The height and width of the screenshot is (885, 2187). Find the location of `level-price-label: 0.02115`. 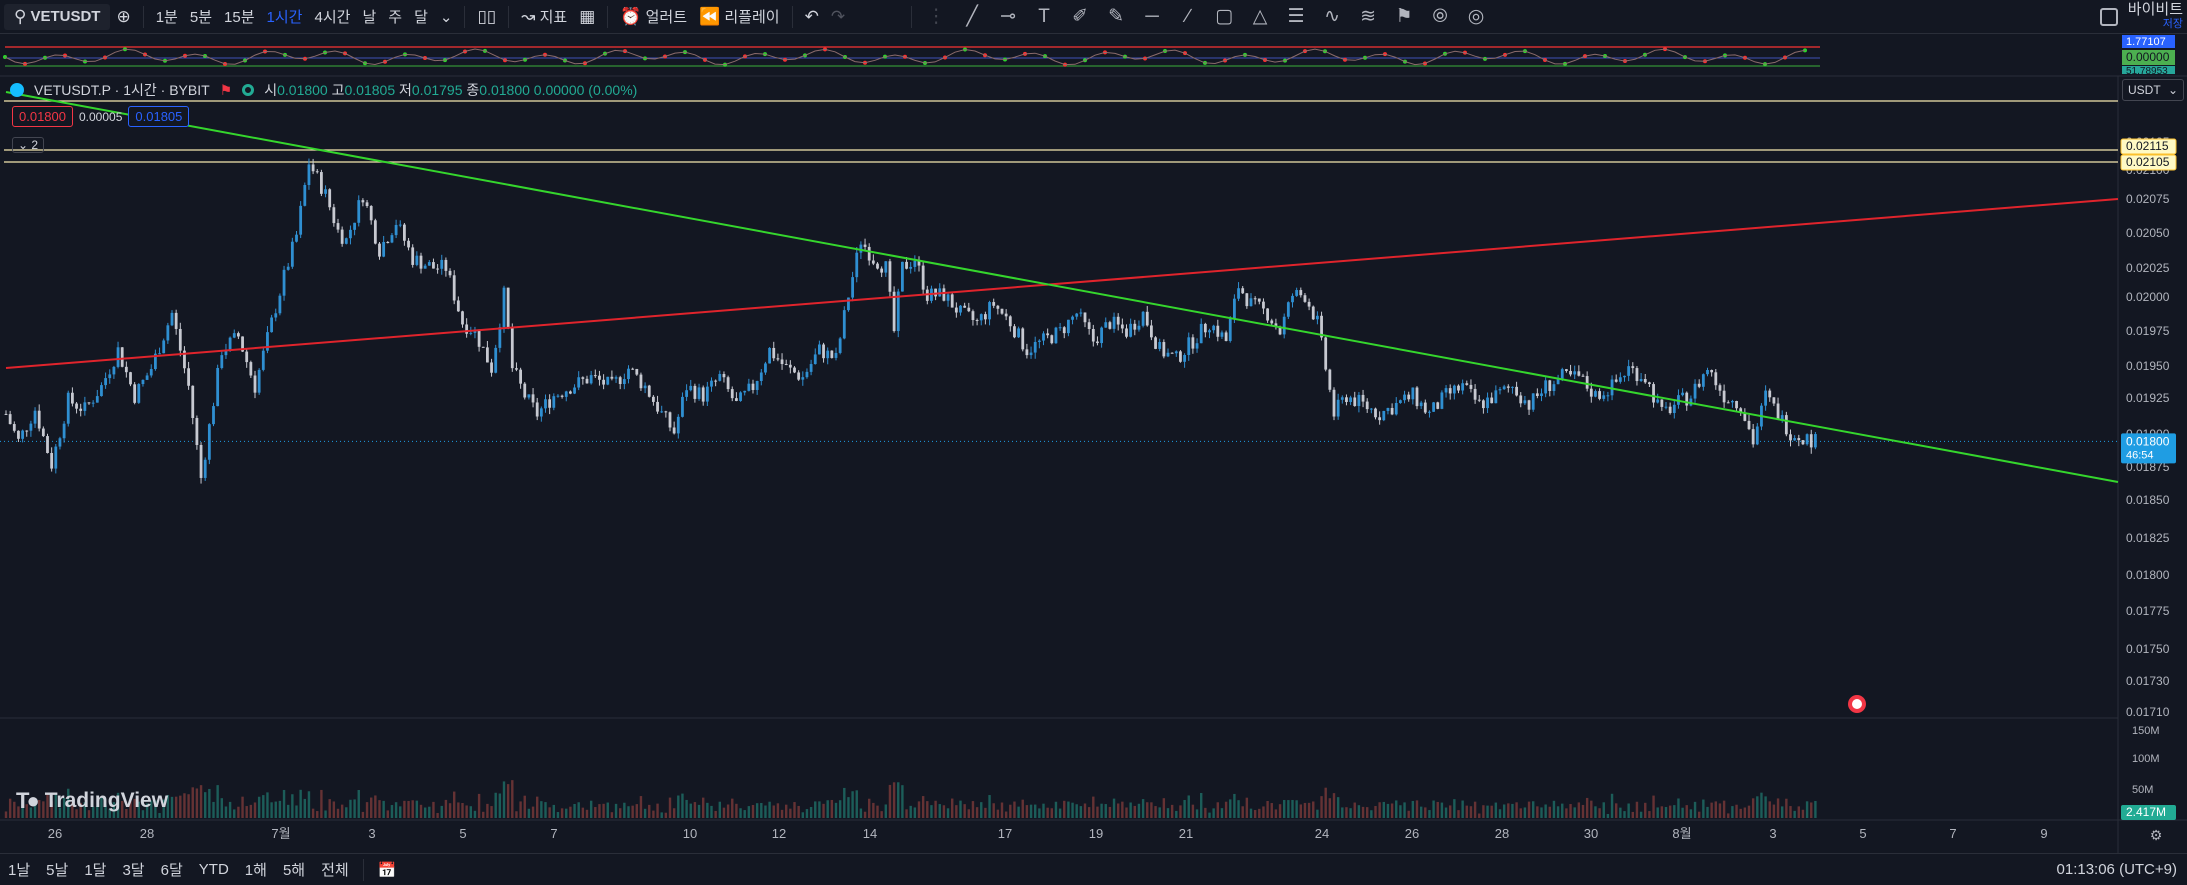

level-price-label: 0.02115 is located at coordinates (2147, 146).